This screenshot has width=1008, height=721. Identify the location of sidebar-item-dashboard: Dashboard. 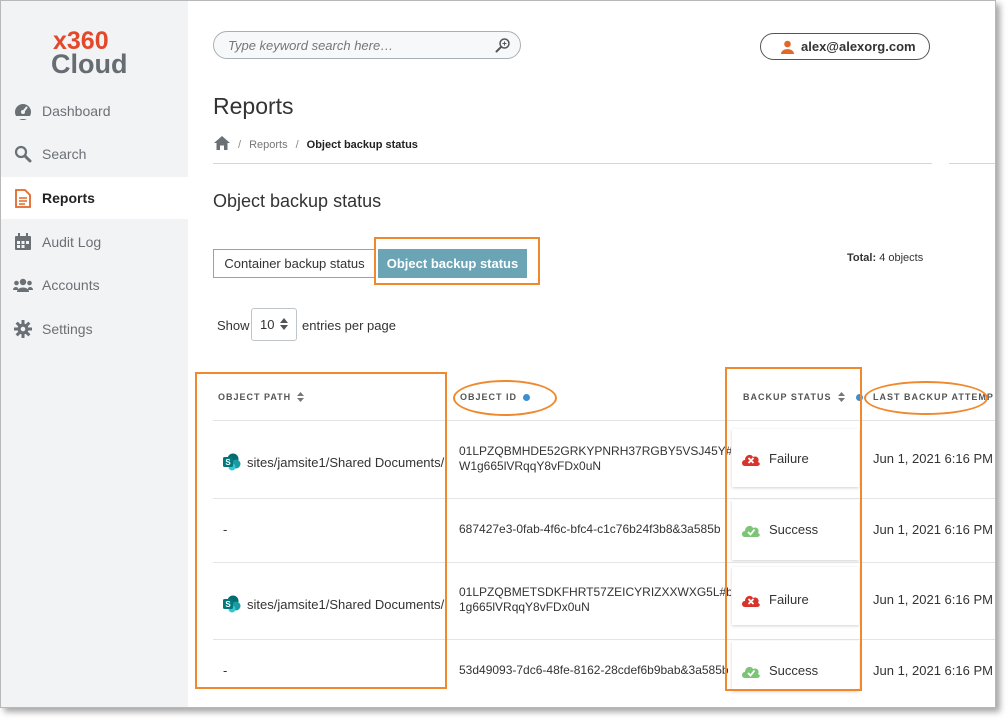
(94, 111).